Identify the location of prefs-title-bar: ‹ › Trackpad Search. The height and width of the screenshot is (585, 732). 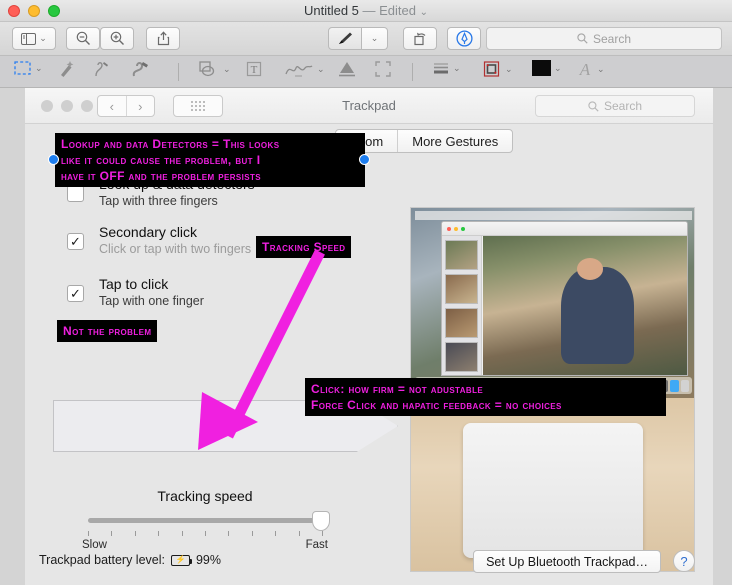
(369, 106).